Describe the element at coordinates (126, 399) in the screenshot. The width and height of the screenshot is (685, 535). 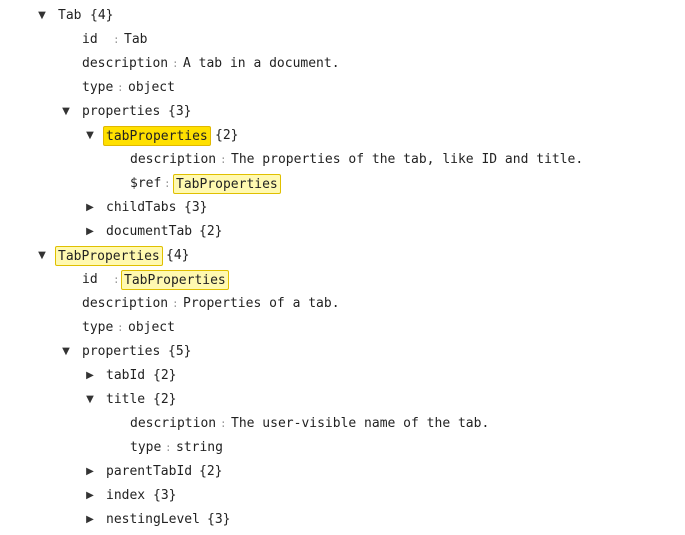
I see `tree-key: title` at that location.